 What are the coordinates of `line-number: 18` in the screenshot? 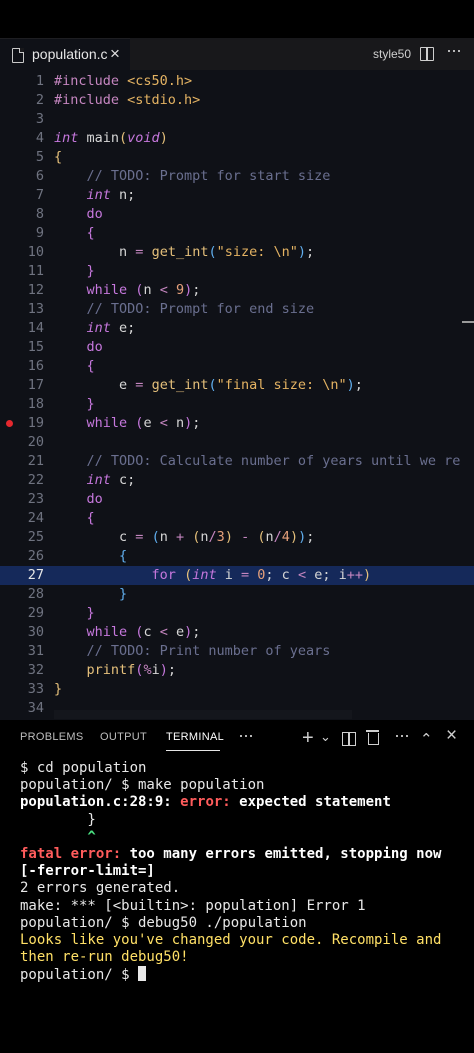 It's located at (35, 404).